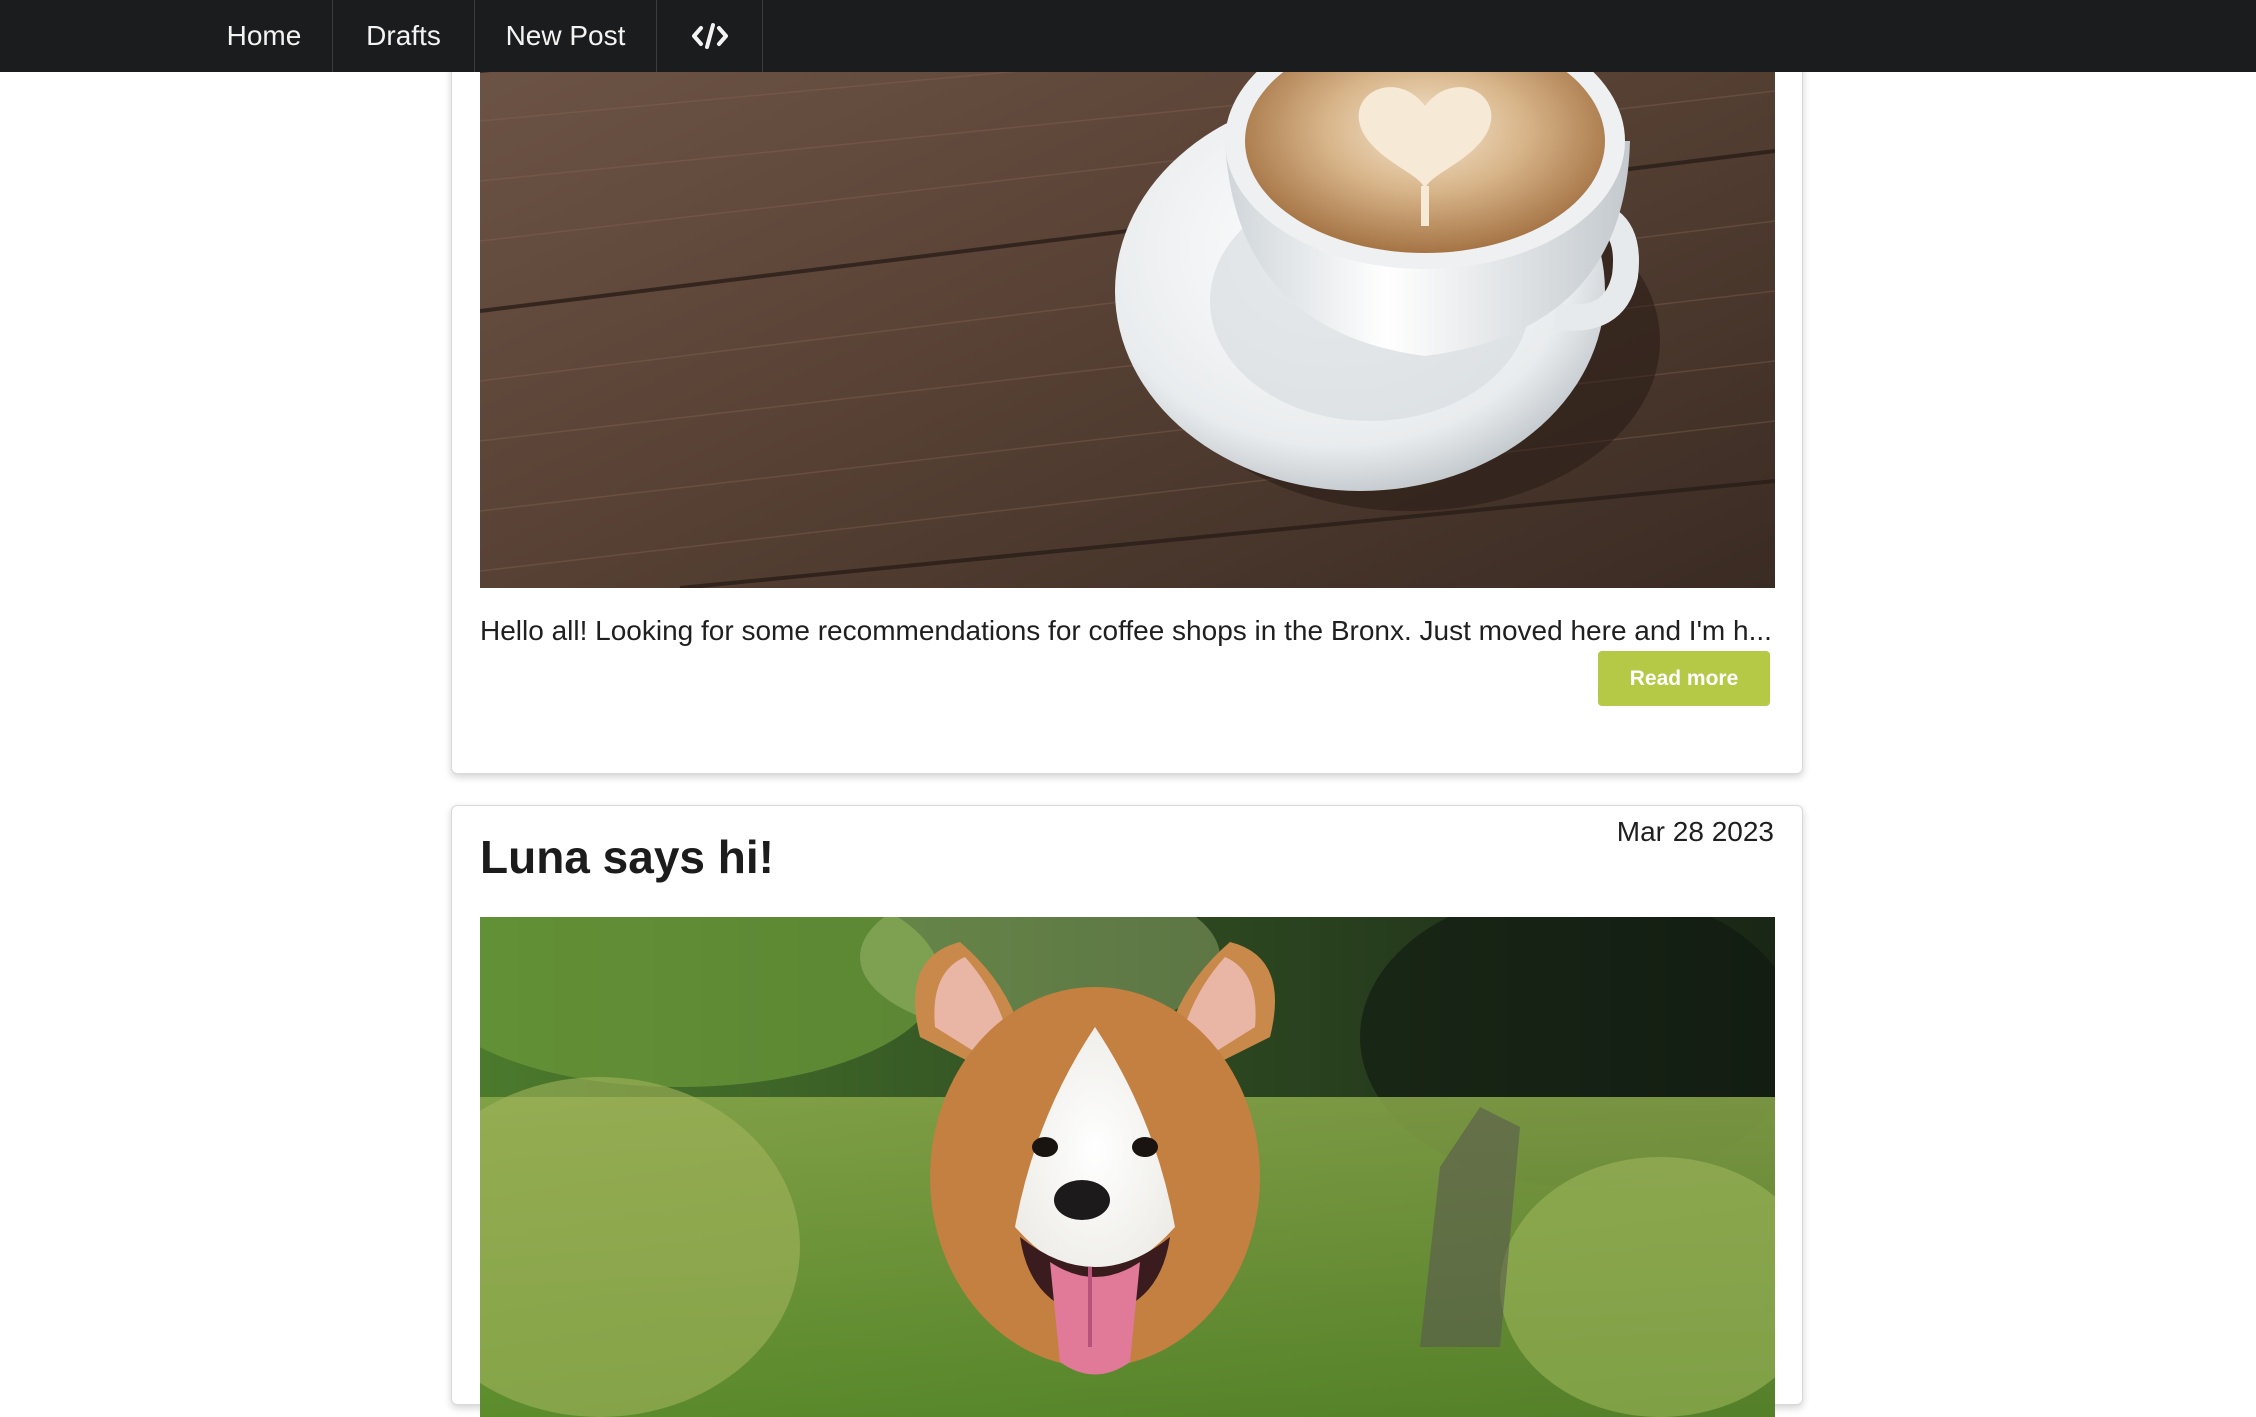 Image resolution: width=2256 pixels, height=1417 pixels. I want to click on main-nav: Home Drafts New Post, so click(479, 36).